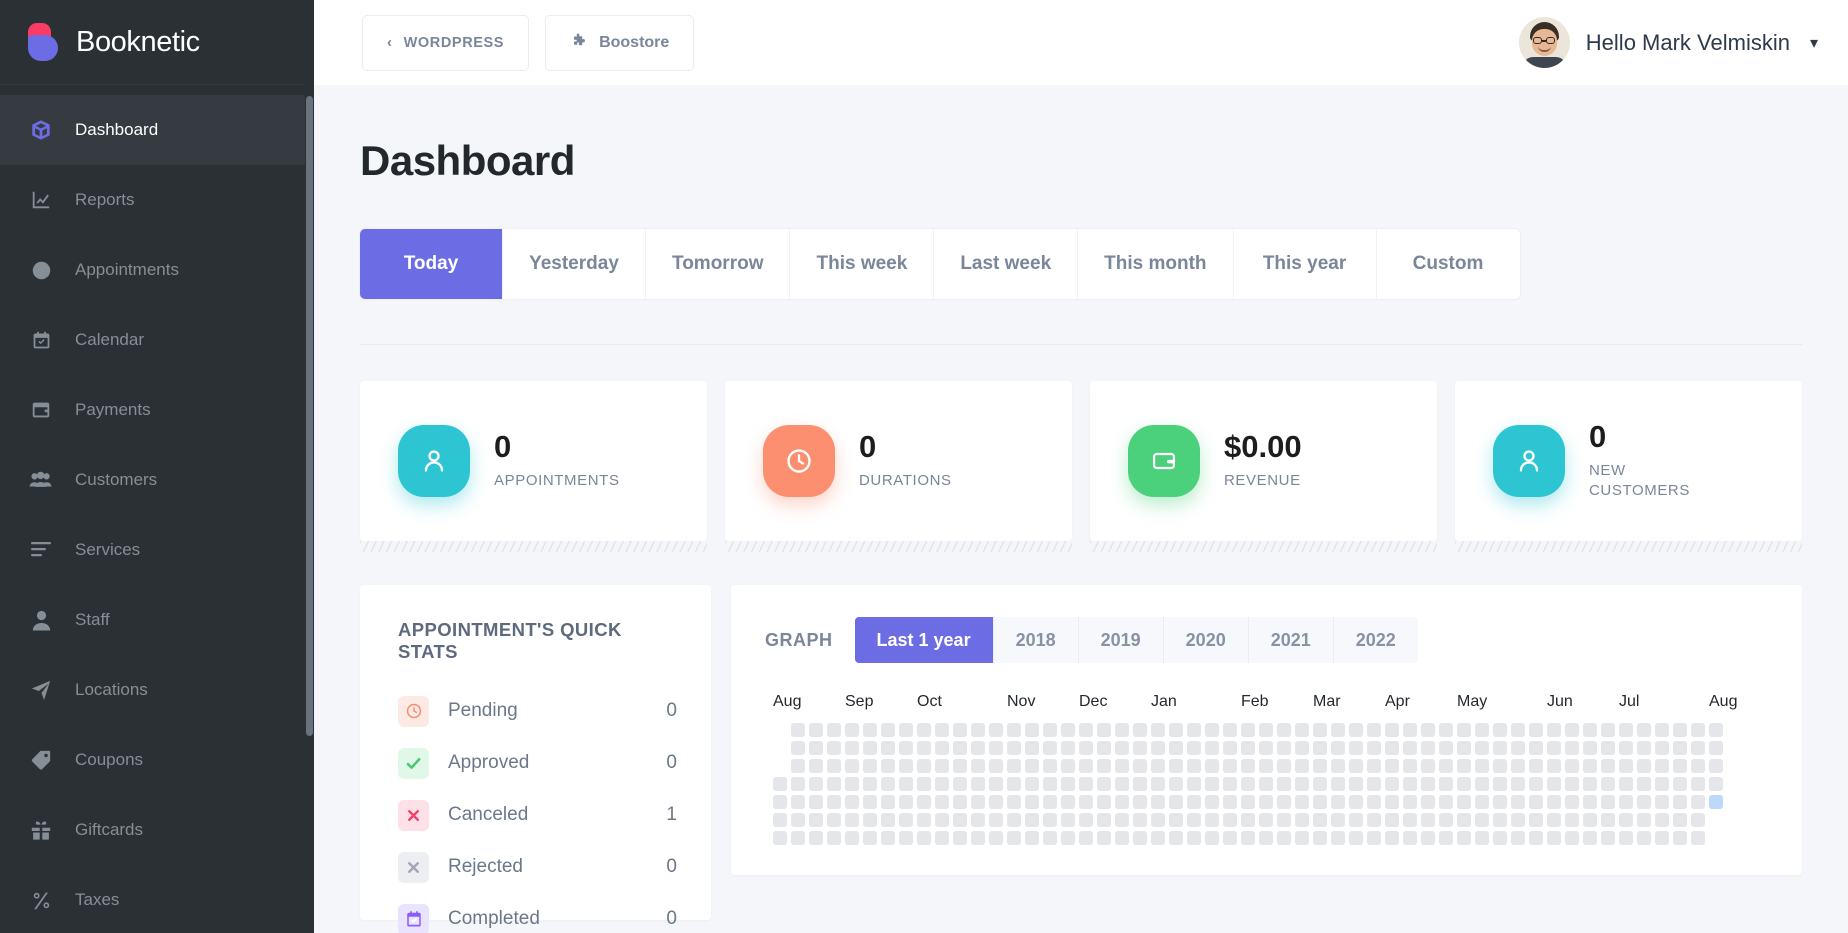 The height and width of the screenshot is (933, 1848). Describe the element at coordinates (1376, 640) in the screenshot. I see `graph-tab-2022: 2022` at that location.